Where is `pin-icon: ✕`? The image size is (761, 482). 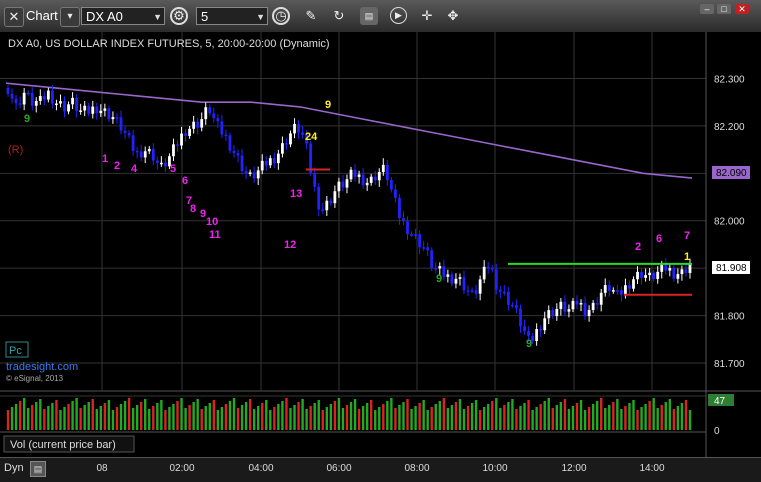 pin-icon: ✕ is located at coordinates (14, 17).